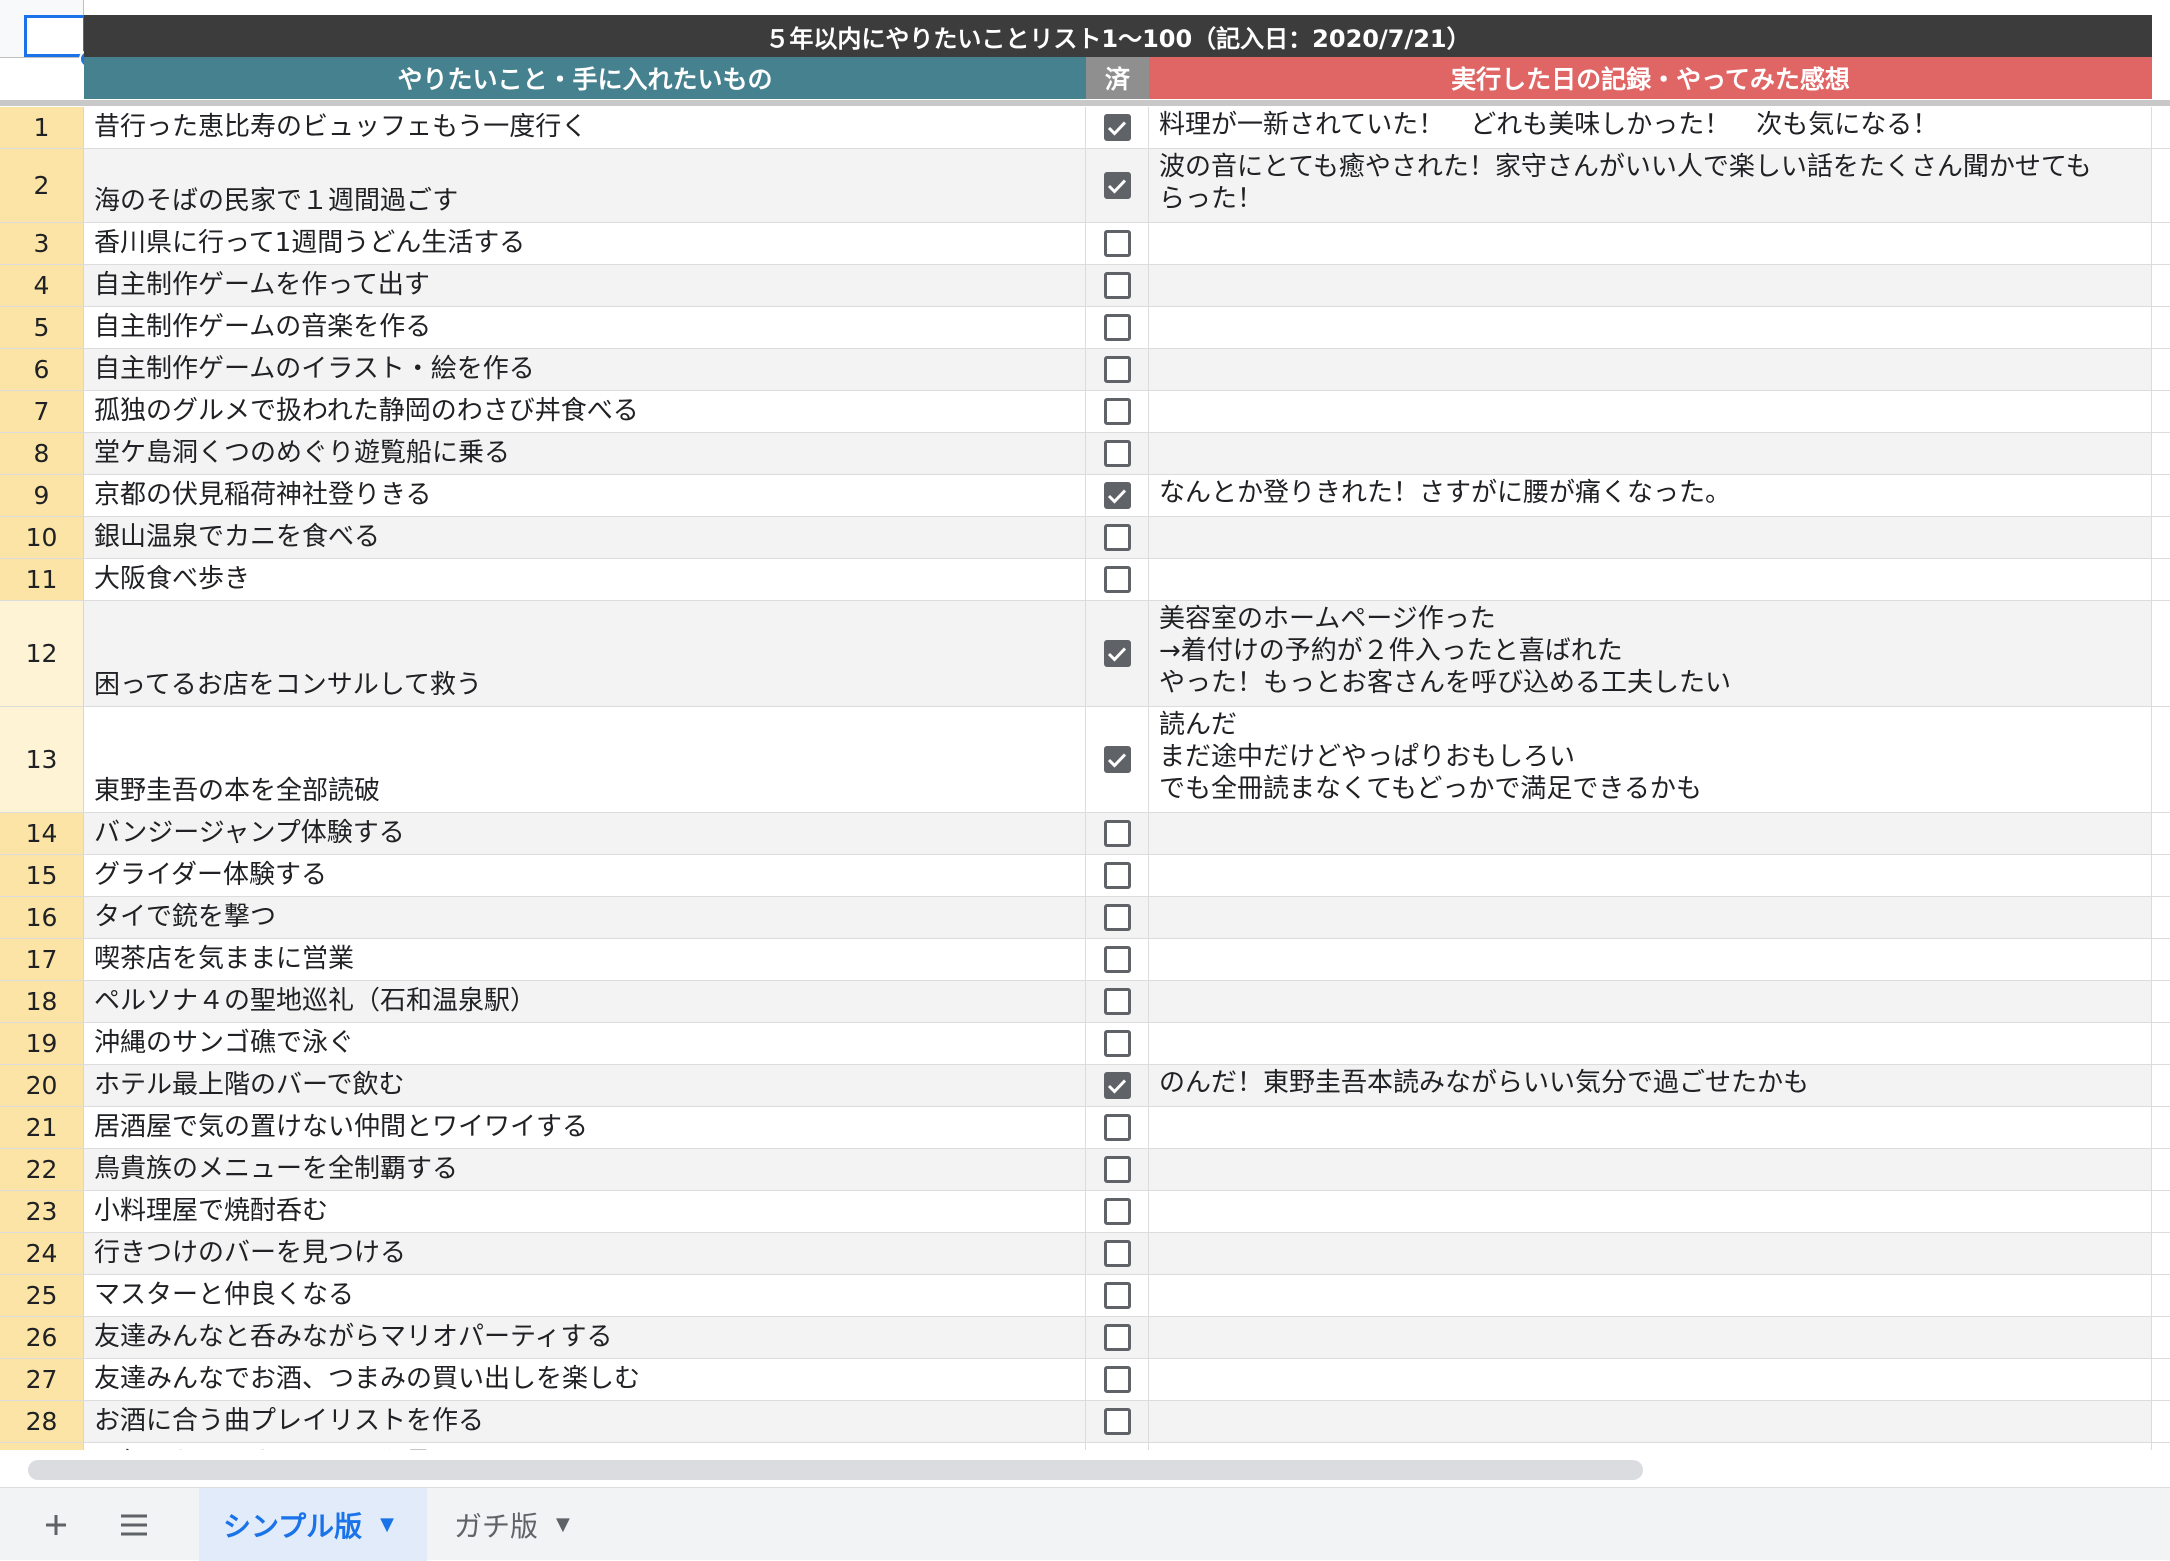 Image resolution: width=2170 pixels, height=1561 pixels. Describe the element at coordinates (563, 1524) in the screenshot. I see `chevron-down-icon: ▼` at that location.